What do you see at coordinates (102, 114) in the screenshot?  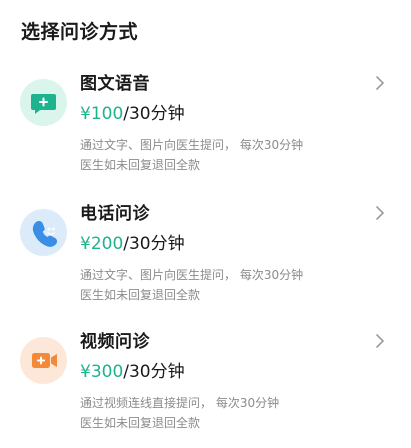 I see `price-value: ¥100` at bounding box center [102, 114].